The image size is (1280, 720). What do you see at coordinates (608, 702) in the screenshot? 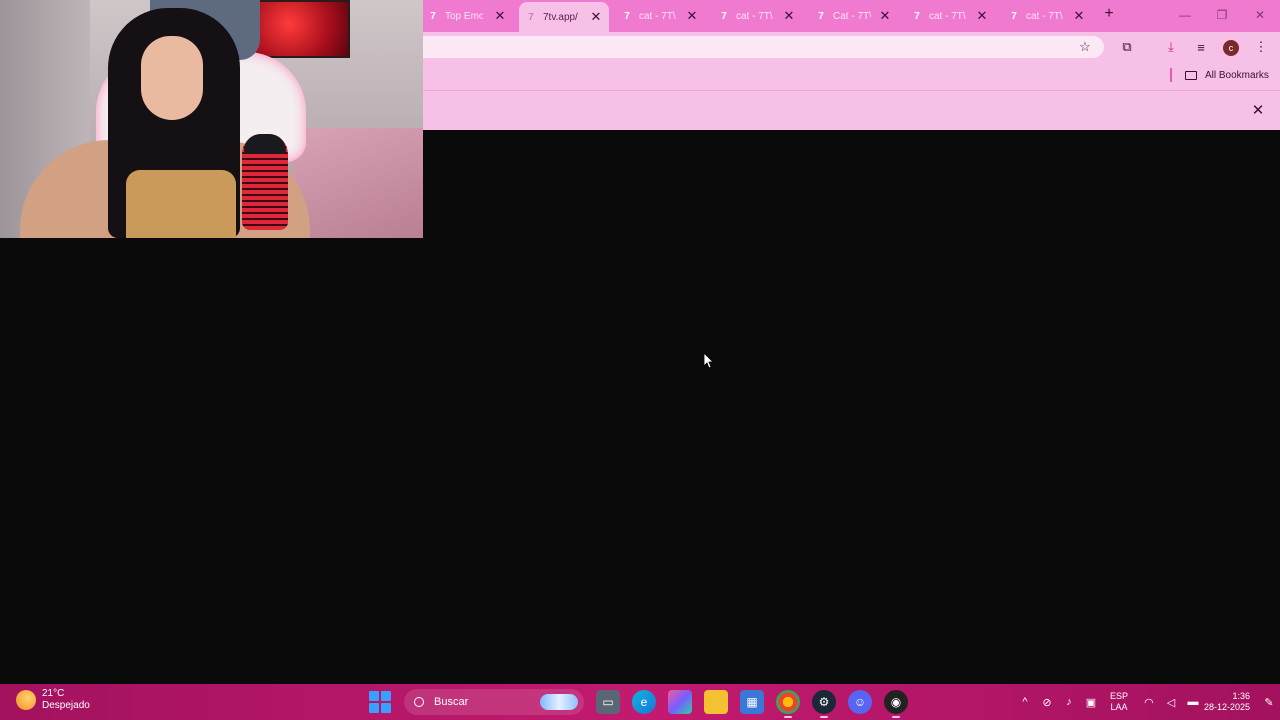
I see `file-manager-icon: ▭` at bounding box center [608, 702].